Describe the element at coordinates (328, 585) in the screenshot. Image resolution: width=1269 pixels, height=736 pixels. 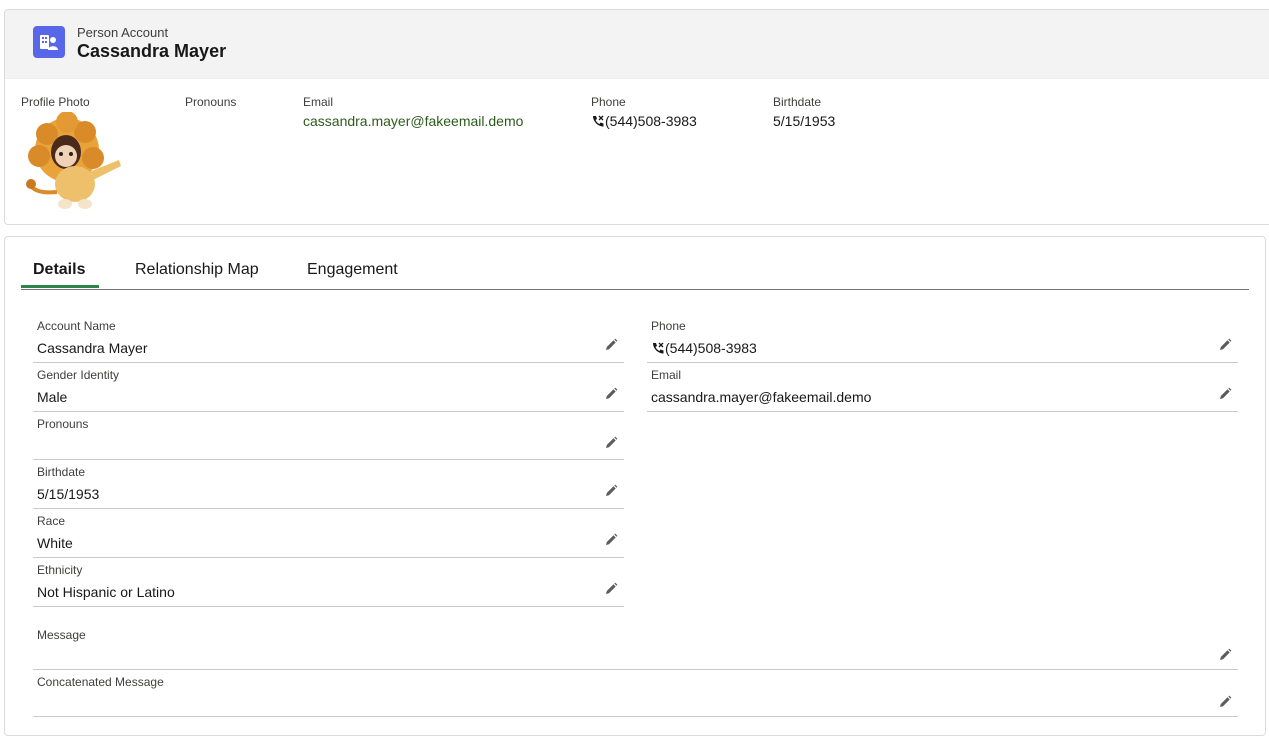
I see `field-ethnicity: Ethnicity Not Hispanic or Latino` at that location.